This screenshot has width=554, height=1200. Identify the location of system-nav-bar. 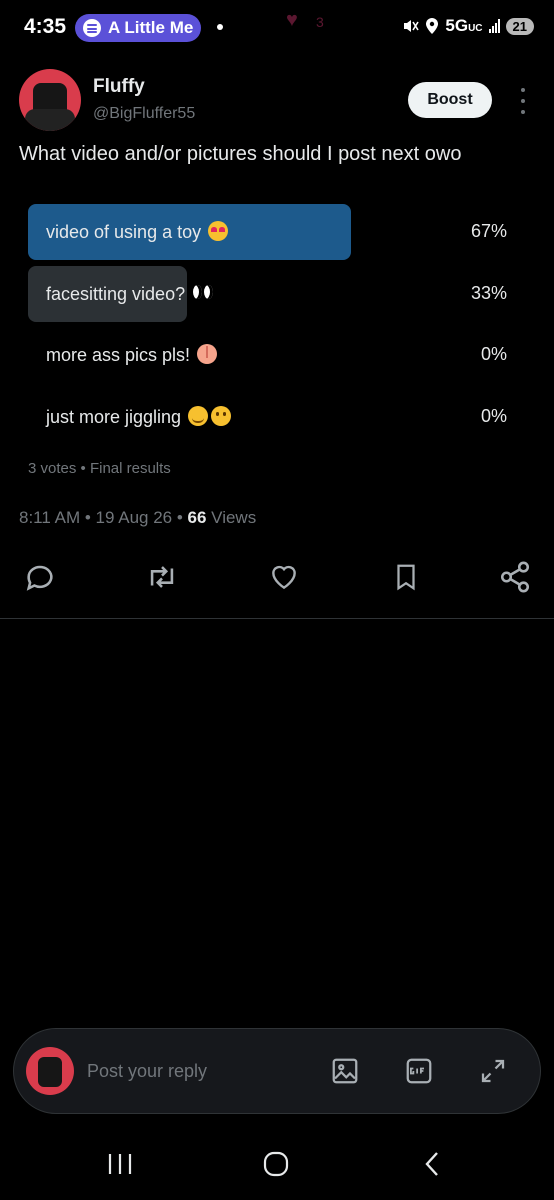
(277, 1165).